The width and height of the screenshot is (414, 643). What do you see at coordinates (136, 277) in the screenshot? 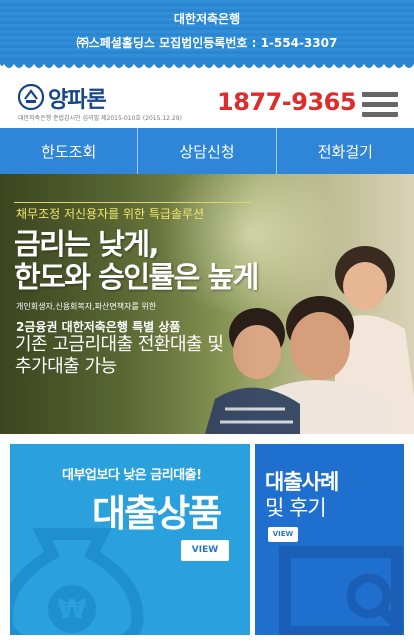
I see `hero-headline-line-2: 한도와 승인률은 높게` at bounding box center [136, 277].